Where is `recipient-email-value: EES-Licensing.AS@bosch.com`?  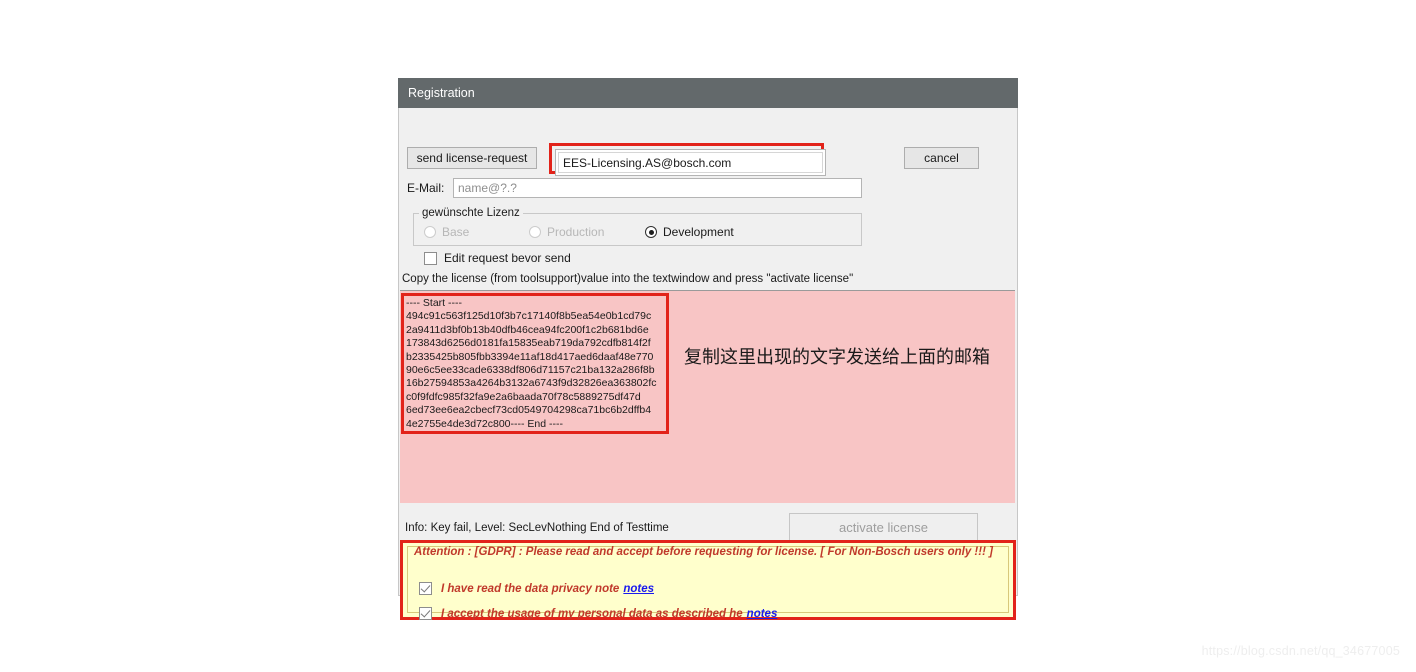
recipient-email-value: EES-Licensing.AS@bosch.com is located at coordinates (690, 162).